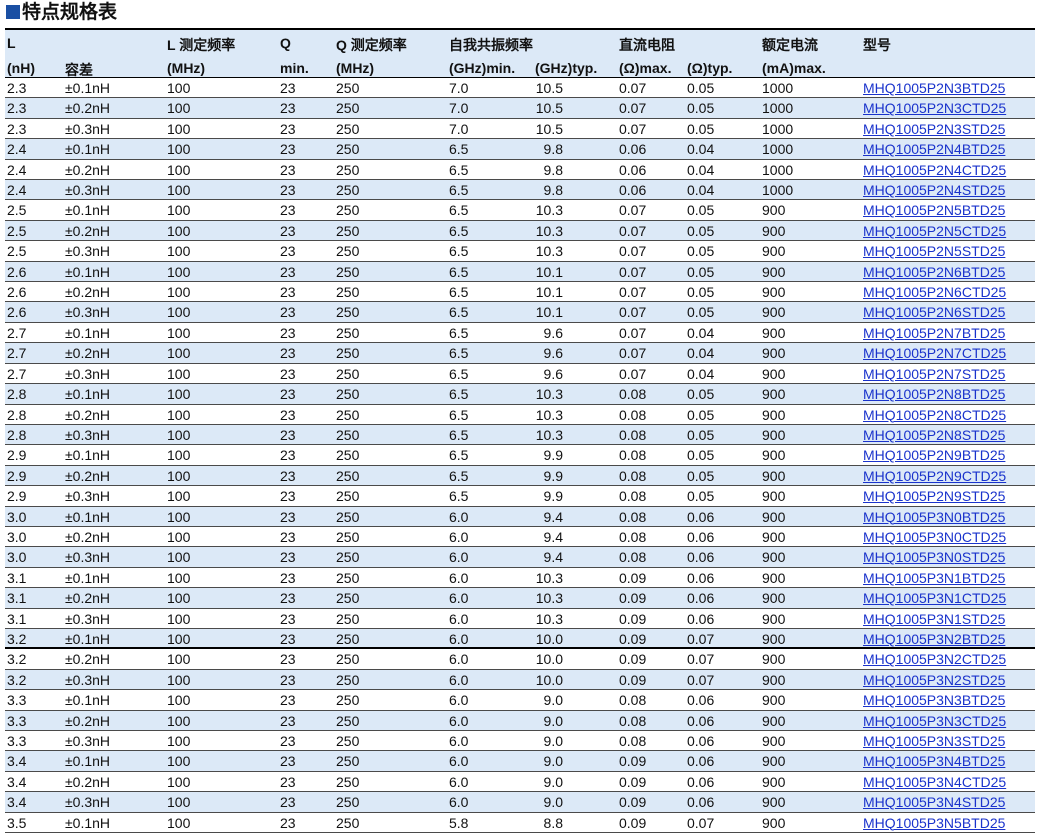  I want to click on cell-part-number: MHQ1005P2N7BTD25, so click(934, 333).